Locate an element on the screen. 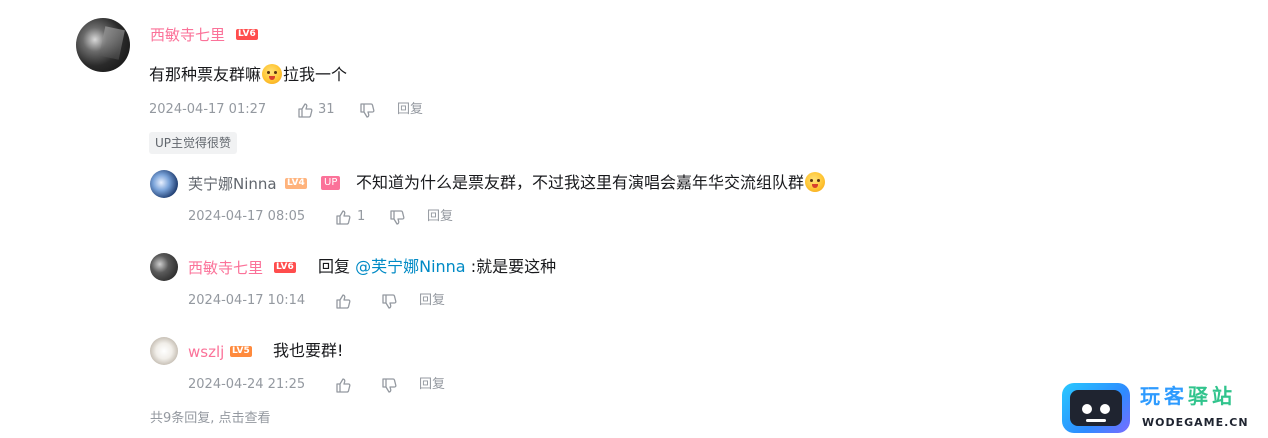 The image size is (1268, 438). reply-text: 不知道为什么是票友群，不过我这里有演唱会嘉年华交流组队群 is located at coordinates (580, 182).